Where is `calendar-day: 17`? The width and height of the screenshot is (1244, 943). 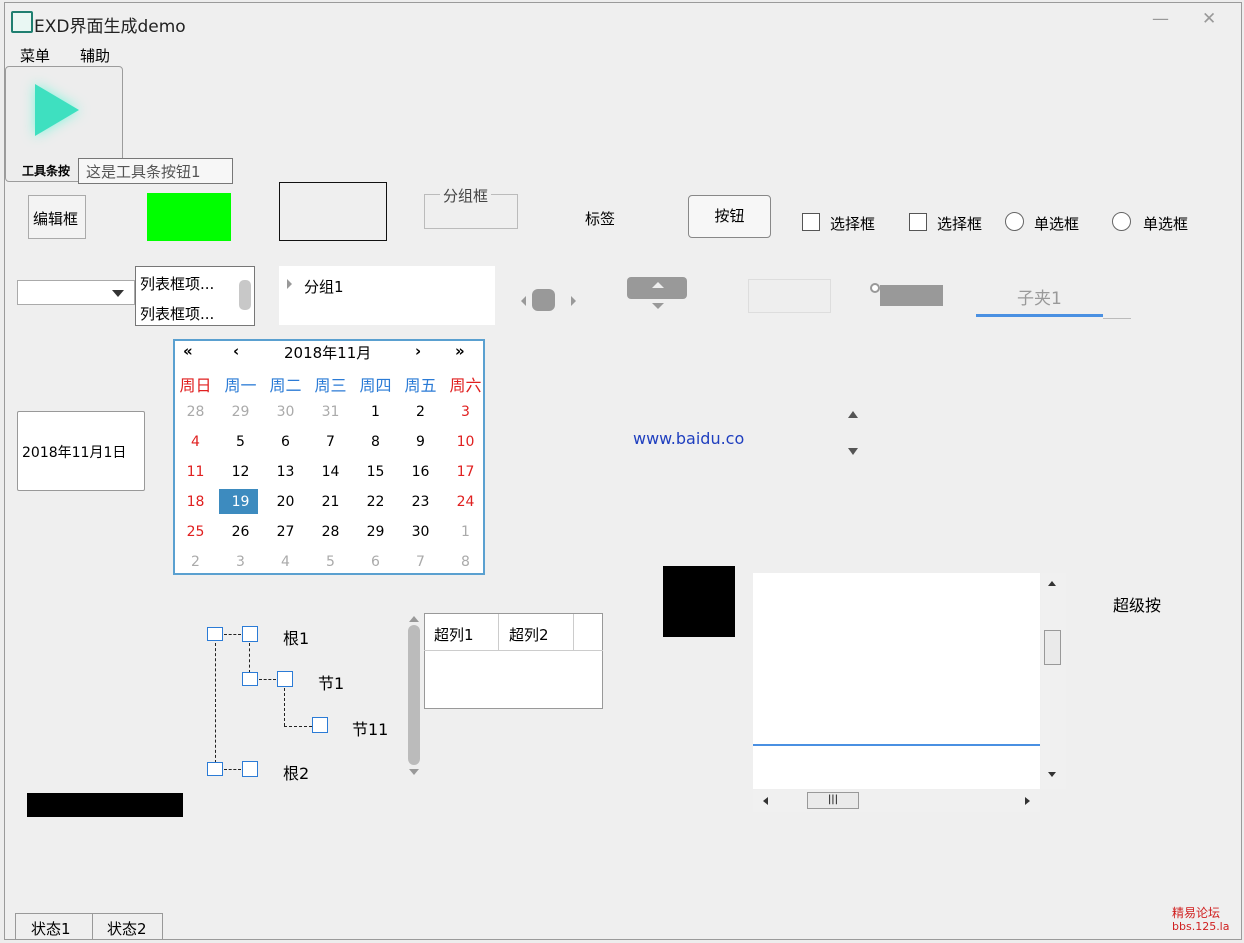 calendar-day: 17 is located at coordinates (465, 472).